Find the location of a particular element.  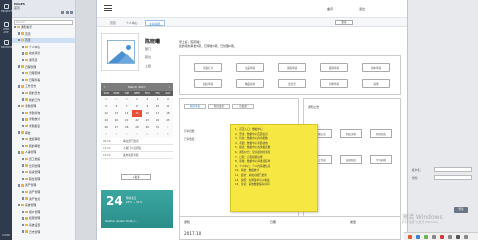

new-file-icon is located at coordinates (62, 12).